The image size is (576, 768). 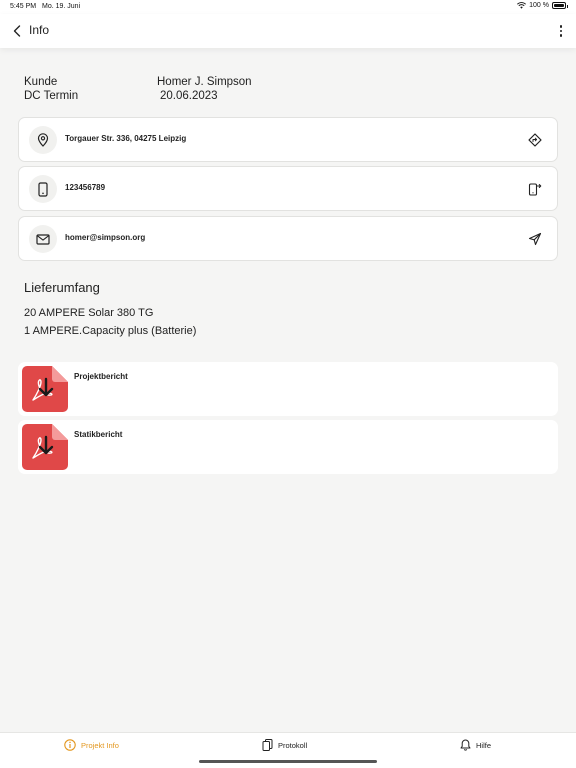 What do you see at coordinates (522, 5) in the screenshot?
I see `wifi-icon` at bounding box center [522, 5].